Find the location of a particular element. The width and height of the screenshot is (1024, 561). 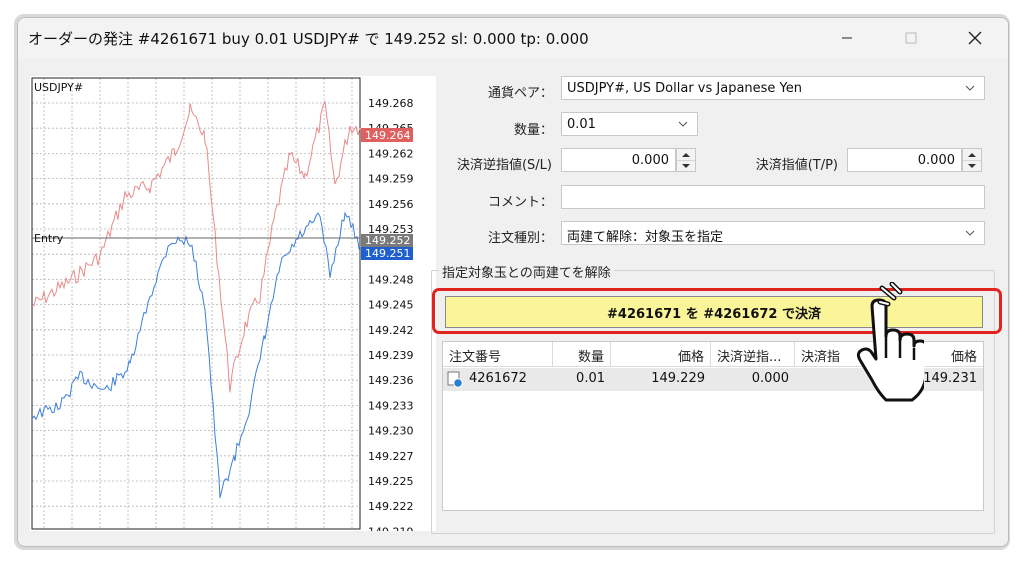

price-tick-label: 149.245 is located at coordinates (391, 305).